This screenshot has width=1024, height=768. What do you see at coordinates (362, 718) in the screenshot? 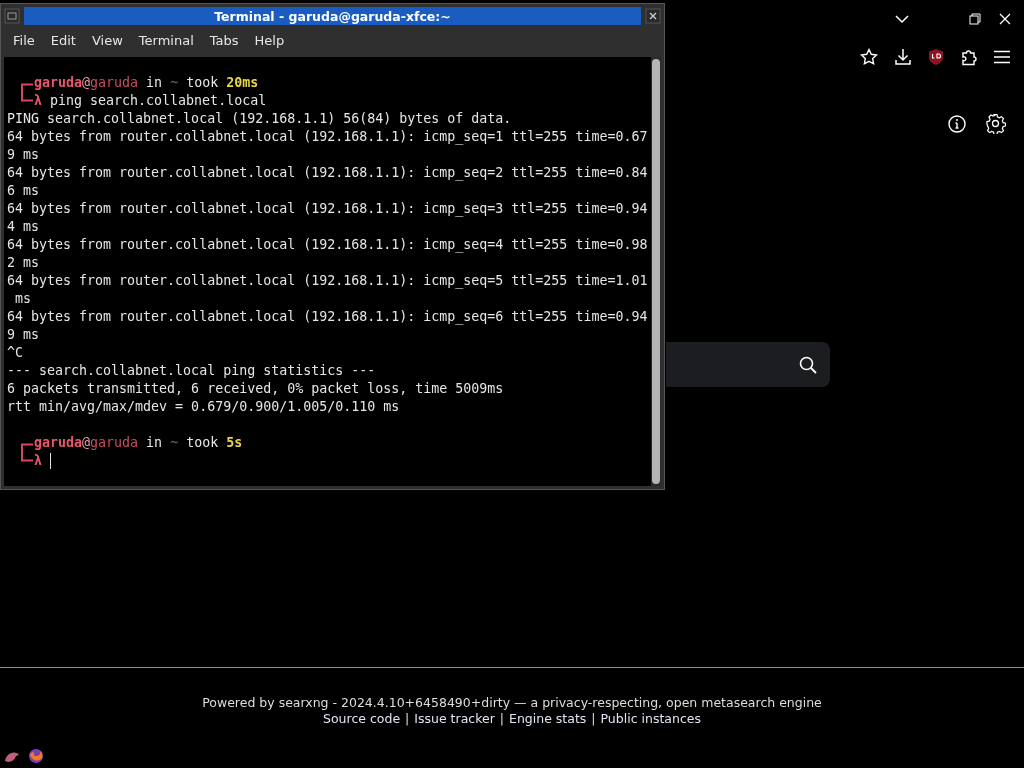
I see `footer-link: Source code` at bounding box center [362, 718].